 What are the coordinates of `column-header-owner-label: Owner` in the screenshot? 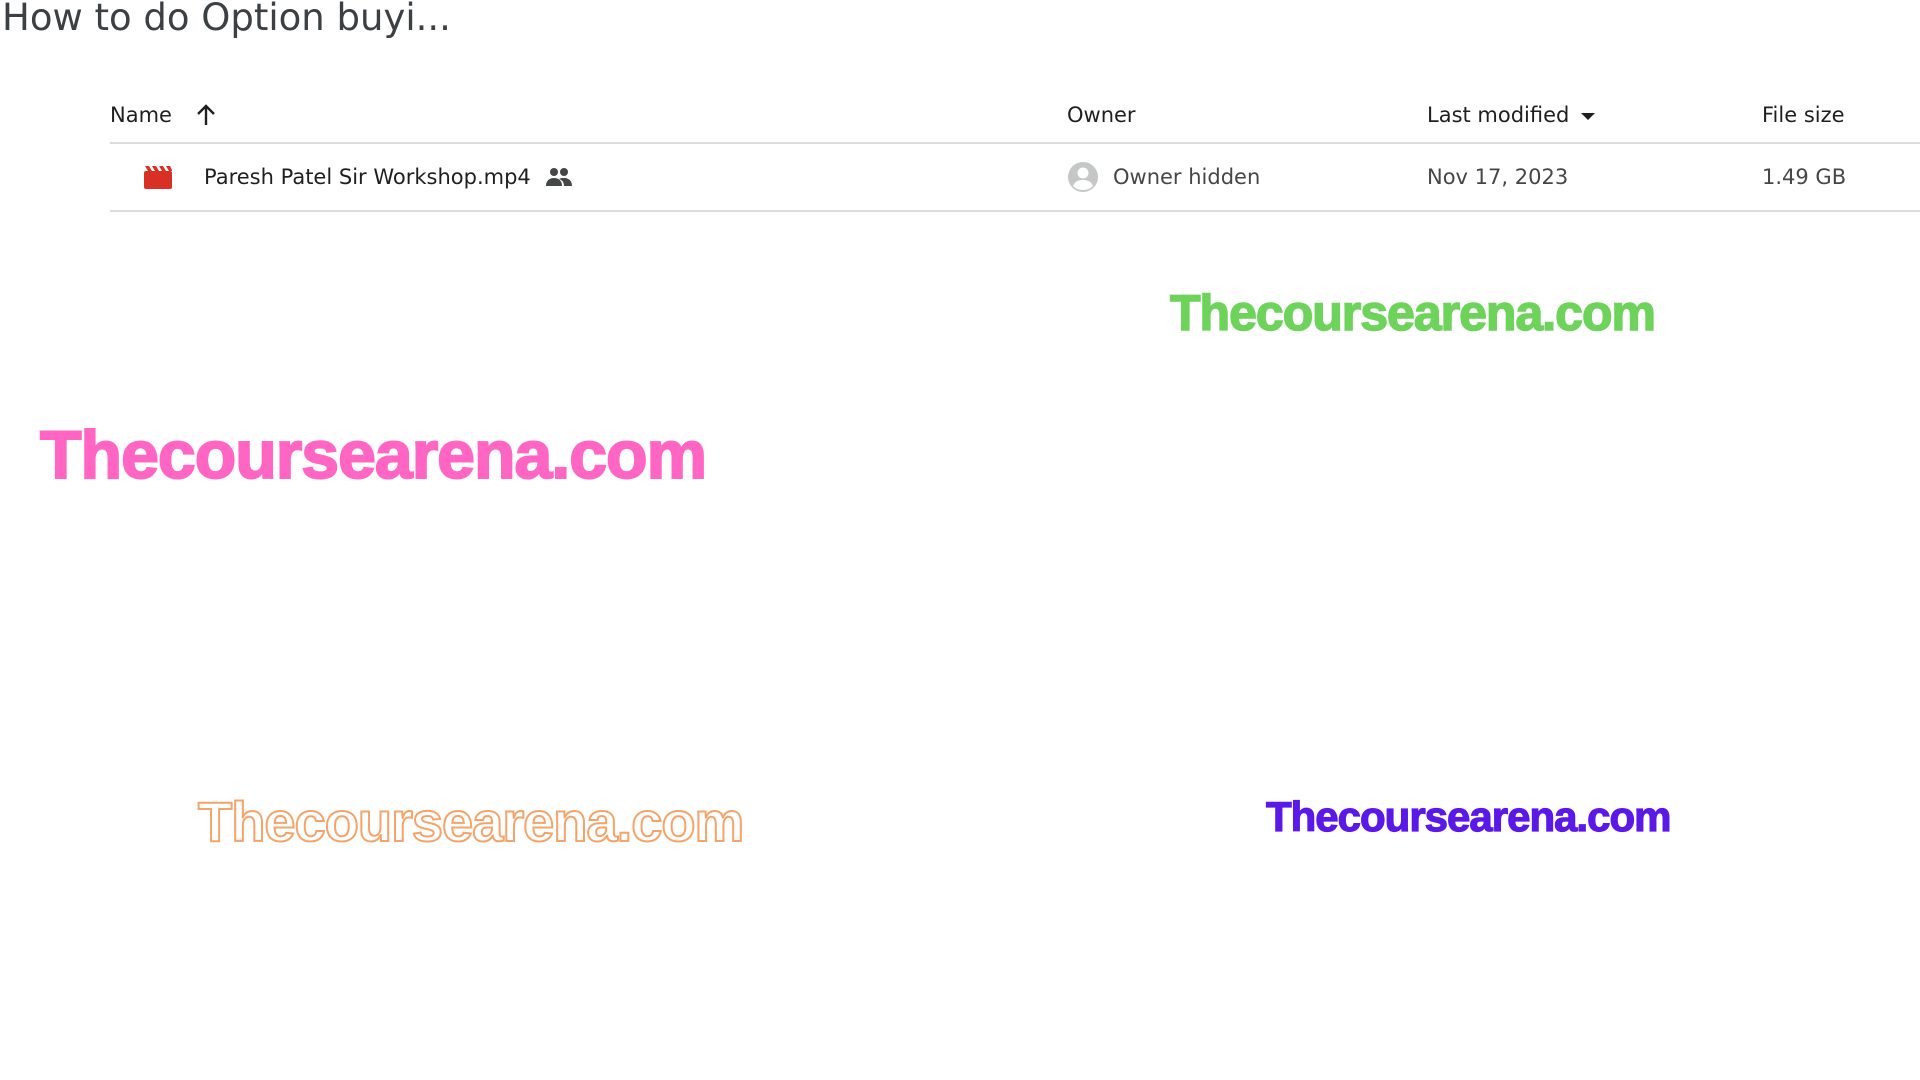 It's located at (1101, 115).